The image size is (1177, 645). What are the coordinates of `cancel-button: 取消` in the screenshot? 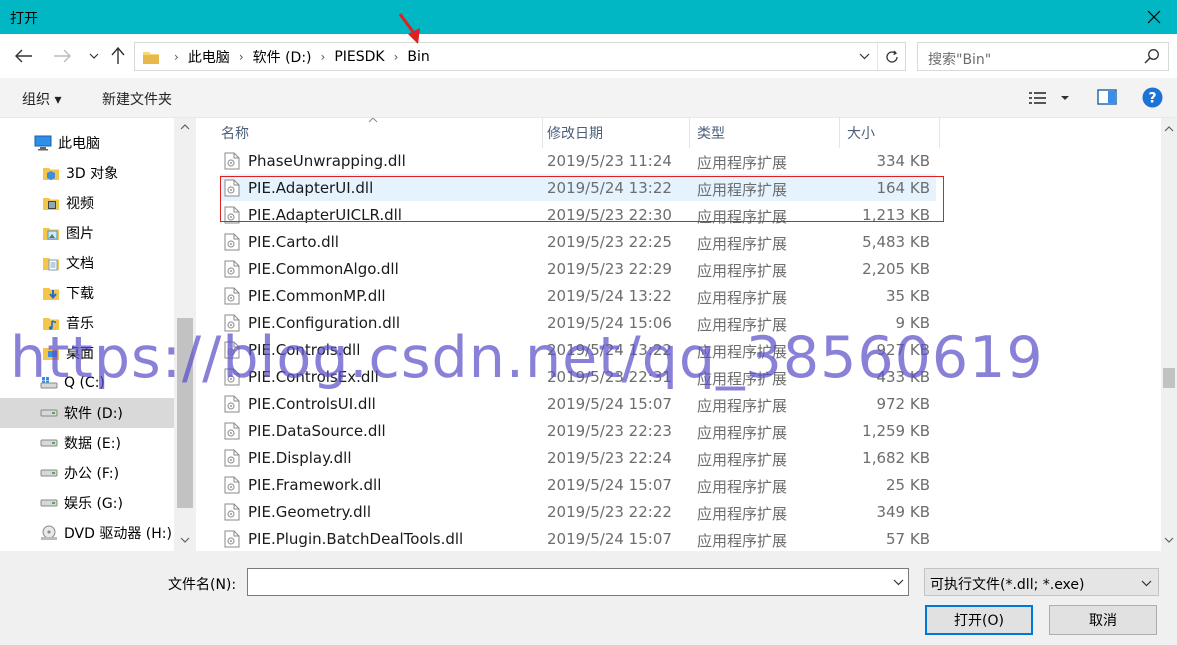 It's located at (1103, 620).